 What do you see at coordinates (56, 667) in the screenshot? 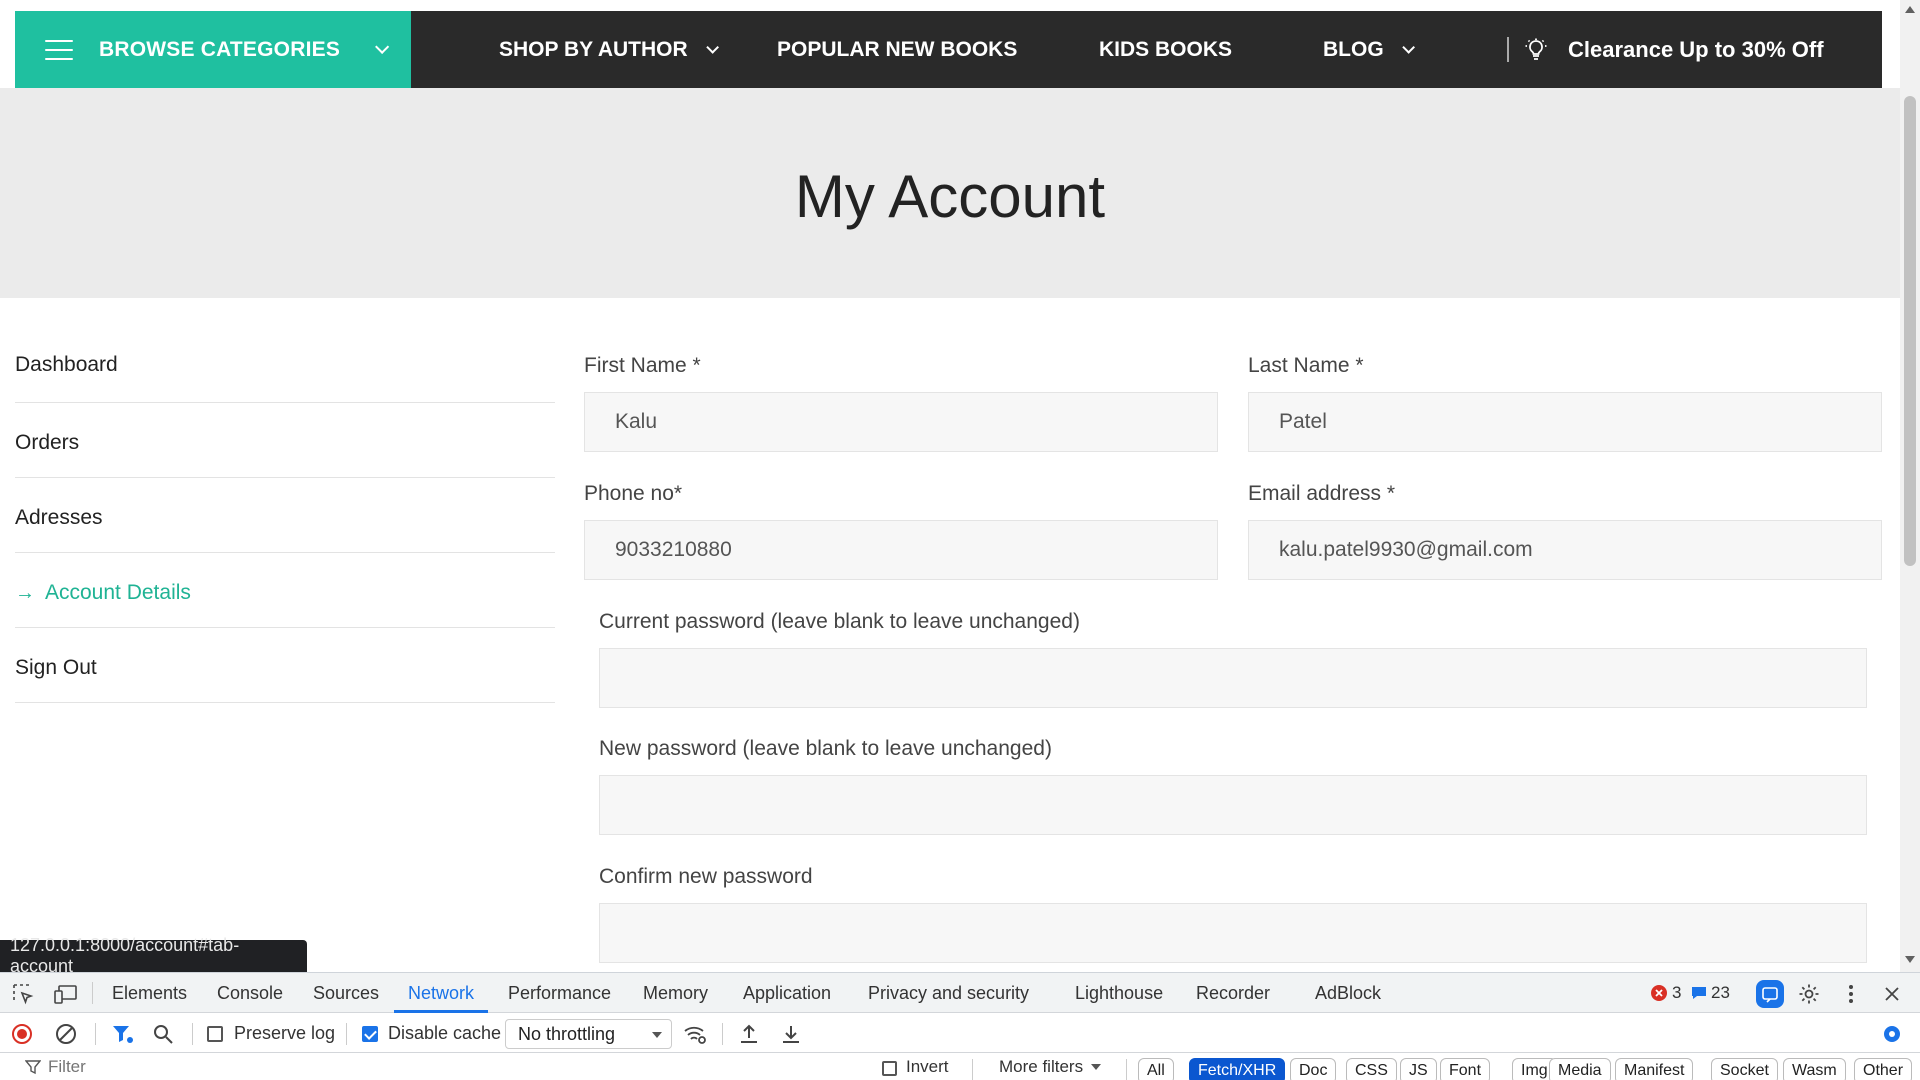
I see `sidebar-item-label: Sign Out` at bounding box center [56, 667].